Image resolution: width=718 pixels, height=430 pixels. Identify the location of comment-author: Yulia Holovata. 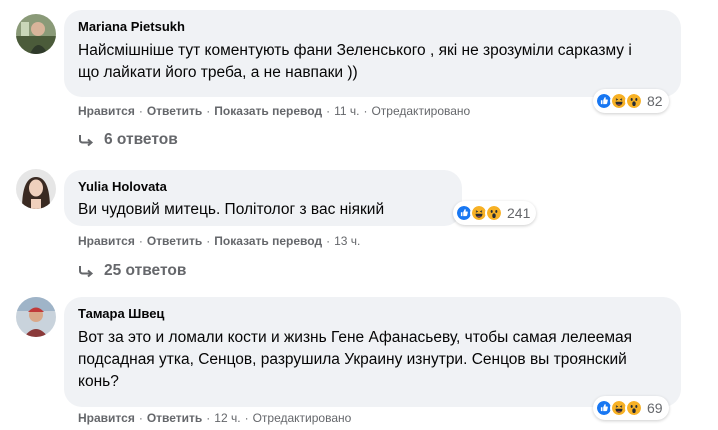
(122, 186).